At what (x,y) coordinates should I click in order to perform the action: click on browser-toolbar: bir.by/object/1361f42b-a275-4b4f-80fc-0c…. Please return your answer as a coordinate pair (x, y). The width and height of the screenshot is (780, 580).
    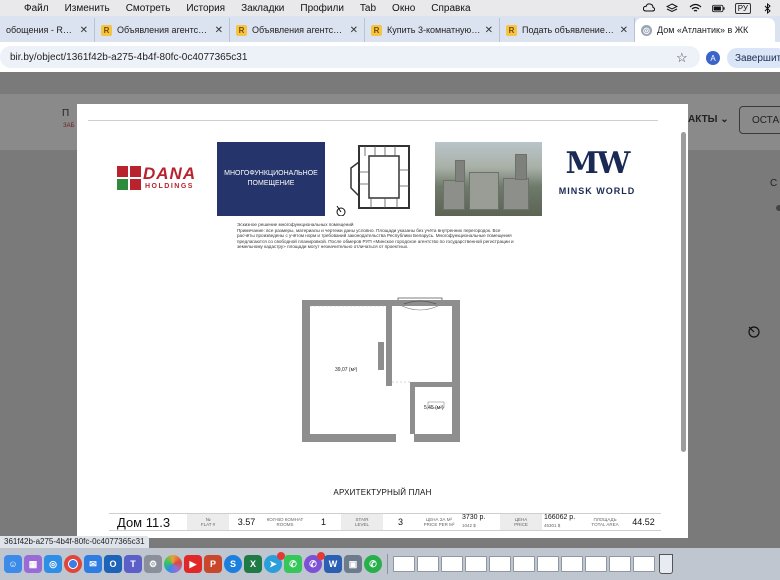
    Looking at the image, I should click on (390, 57).